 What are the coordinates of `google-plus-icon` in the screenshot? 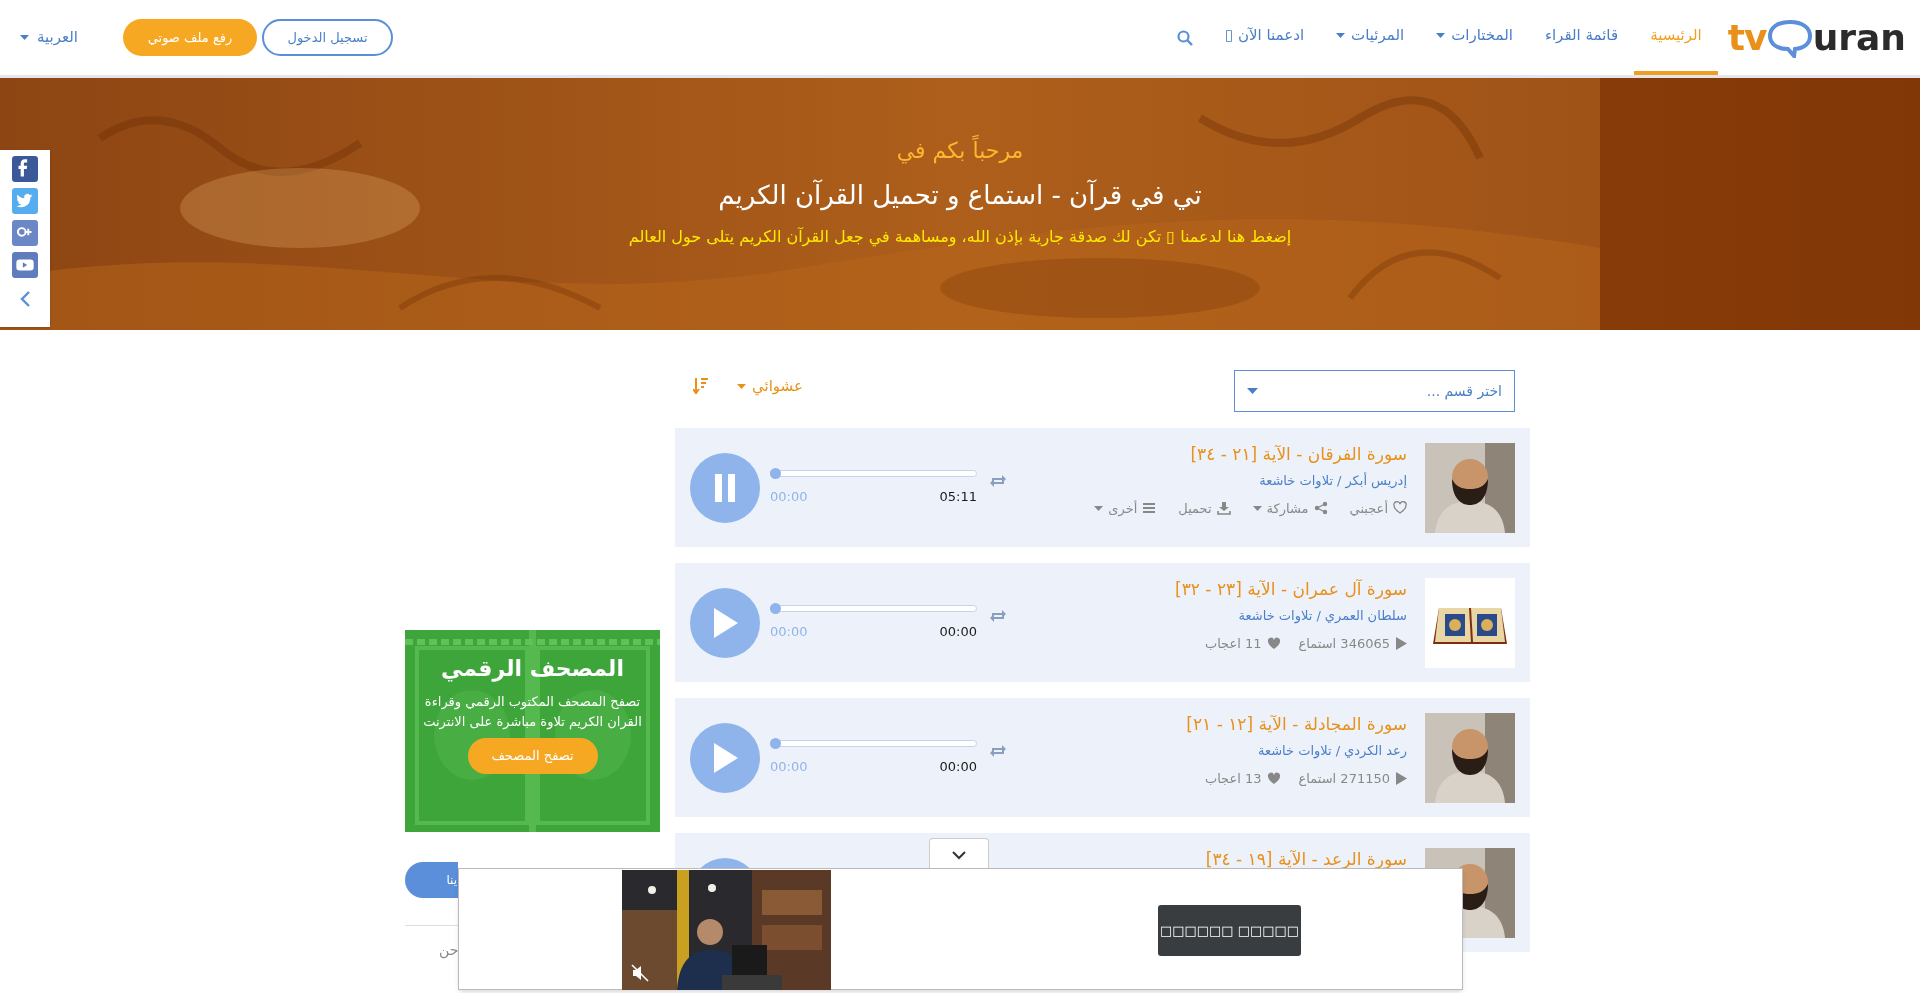 It's located at (25, 233).